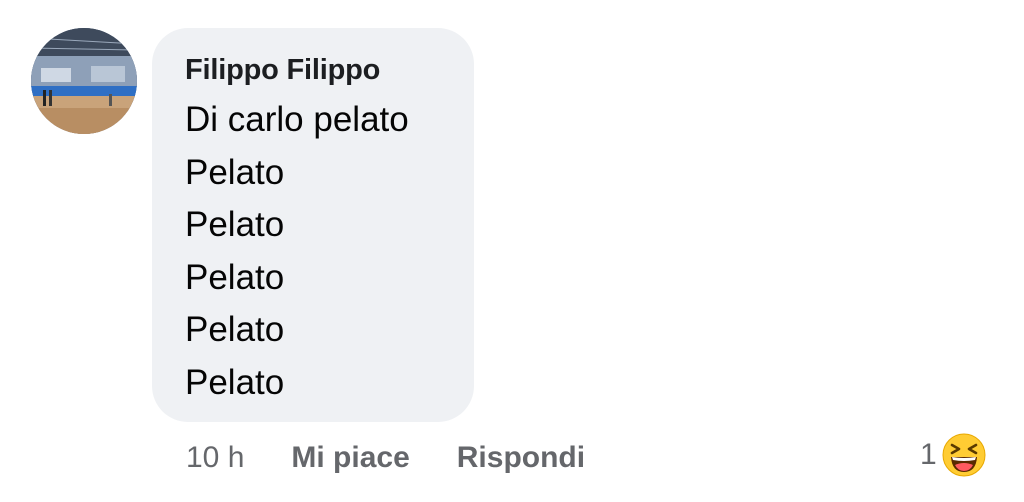  What do you see at coordinates (521, 458) in the screenshot?
I see `reply-button: Rispondi` at bounding box center [521, 458].